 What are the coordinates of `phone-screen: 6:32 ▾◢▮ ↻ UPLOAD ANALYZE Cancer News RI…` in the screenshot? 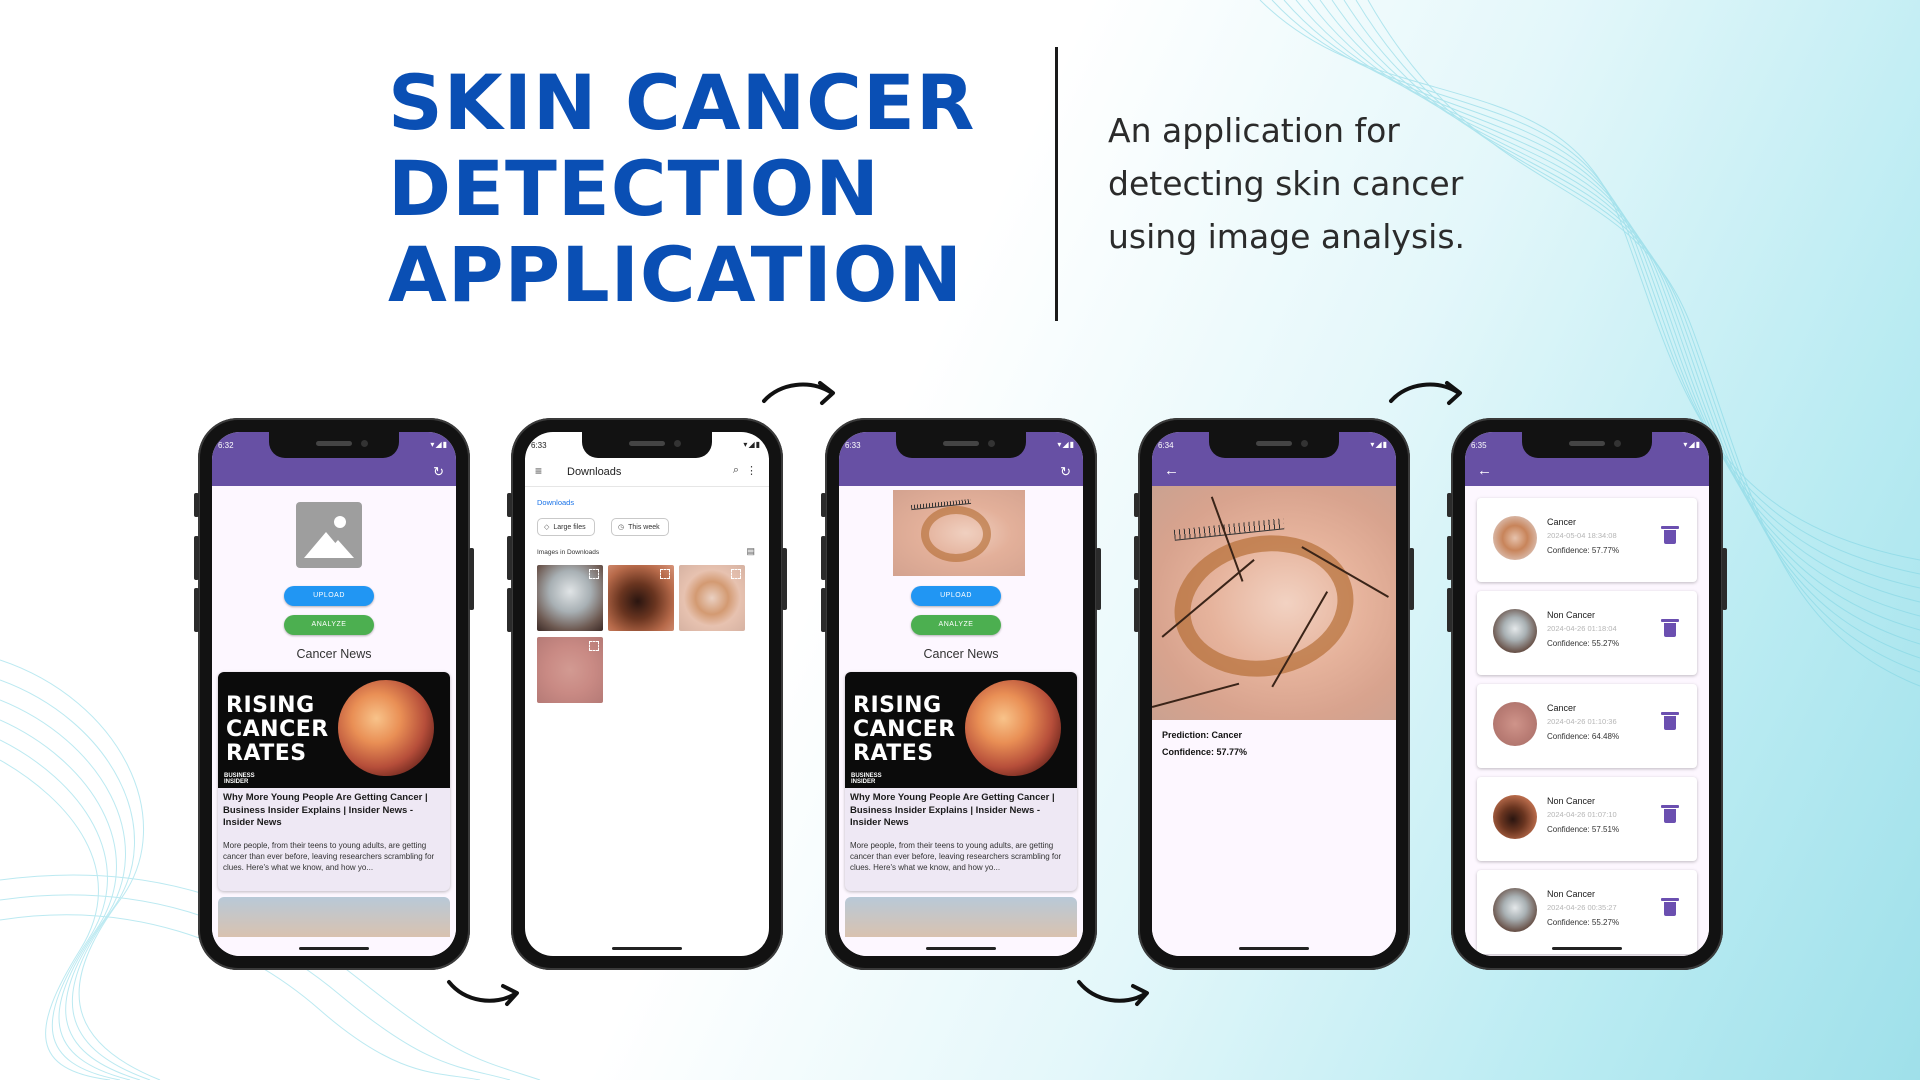 It's located at (334, 694).